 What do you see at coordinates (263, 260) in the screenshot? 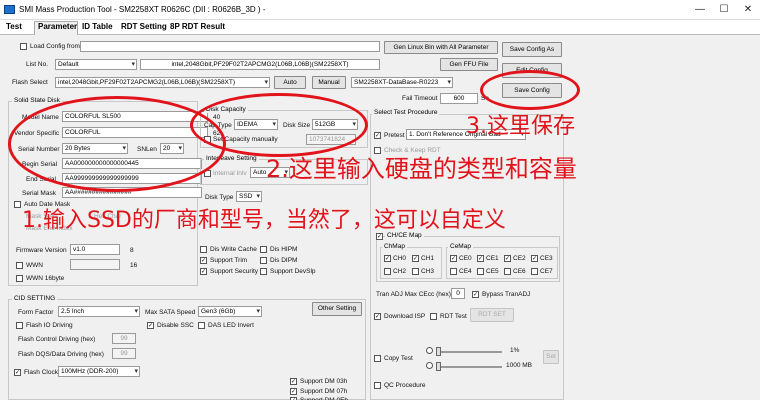
I see `dis-dipm-checkbox` at bounding box center [263, 260].